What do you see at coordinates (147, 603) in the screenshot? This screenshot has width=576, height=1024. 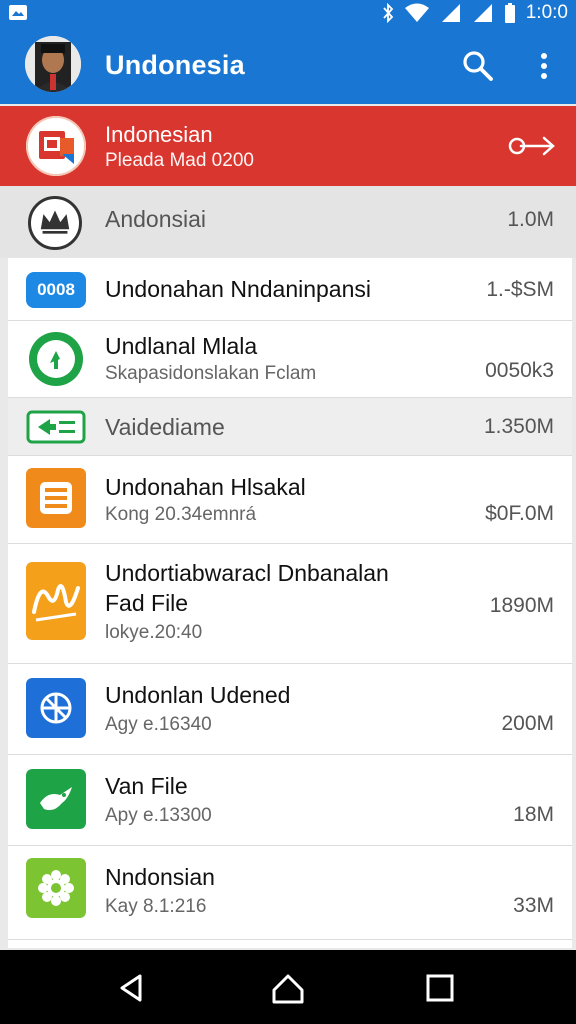 I see `item-name-line2: Fad File` at bounding box center [147, 603].